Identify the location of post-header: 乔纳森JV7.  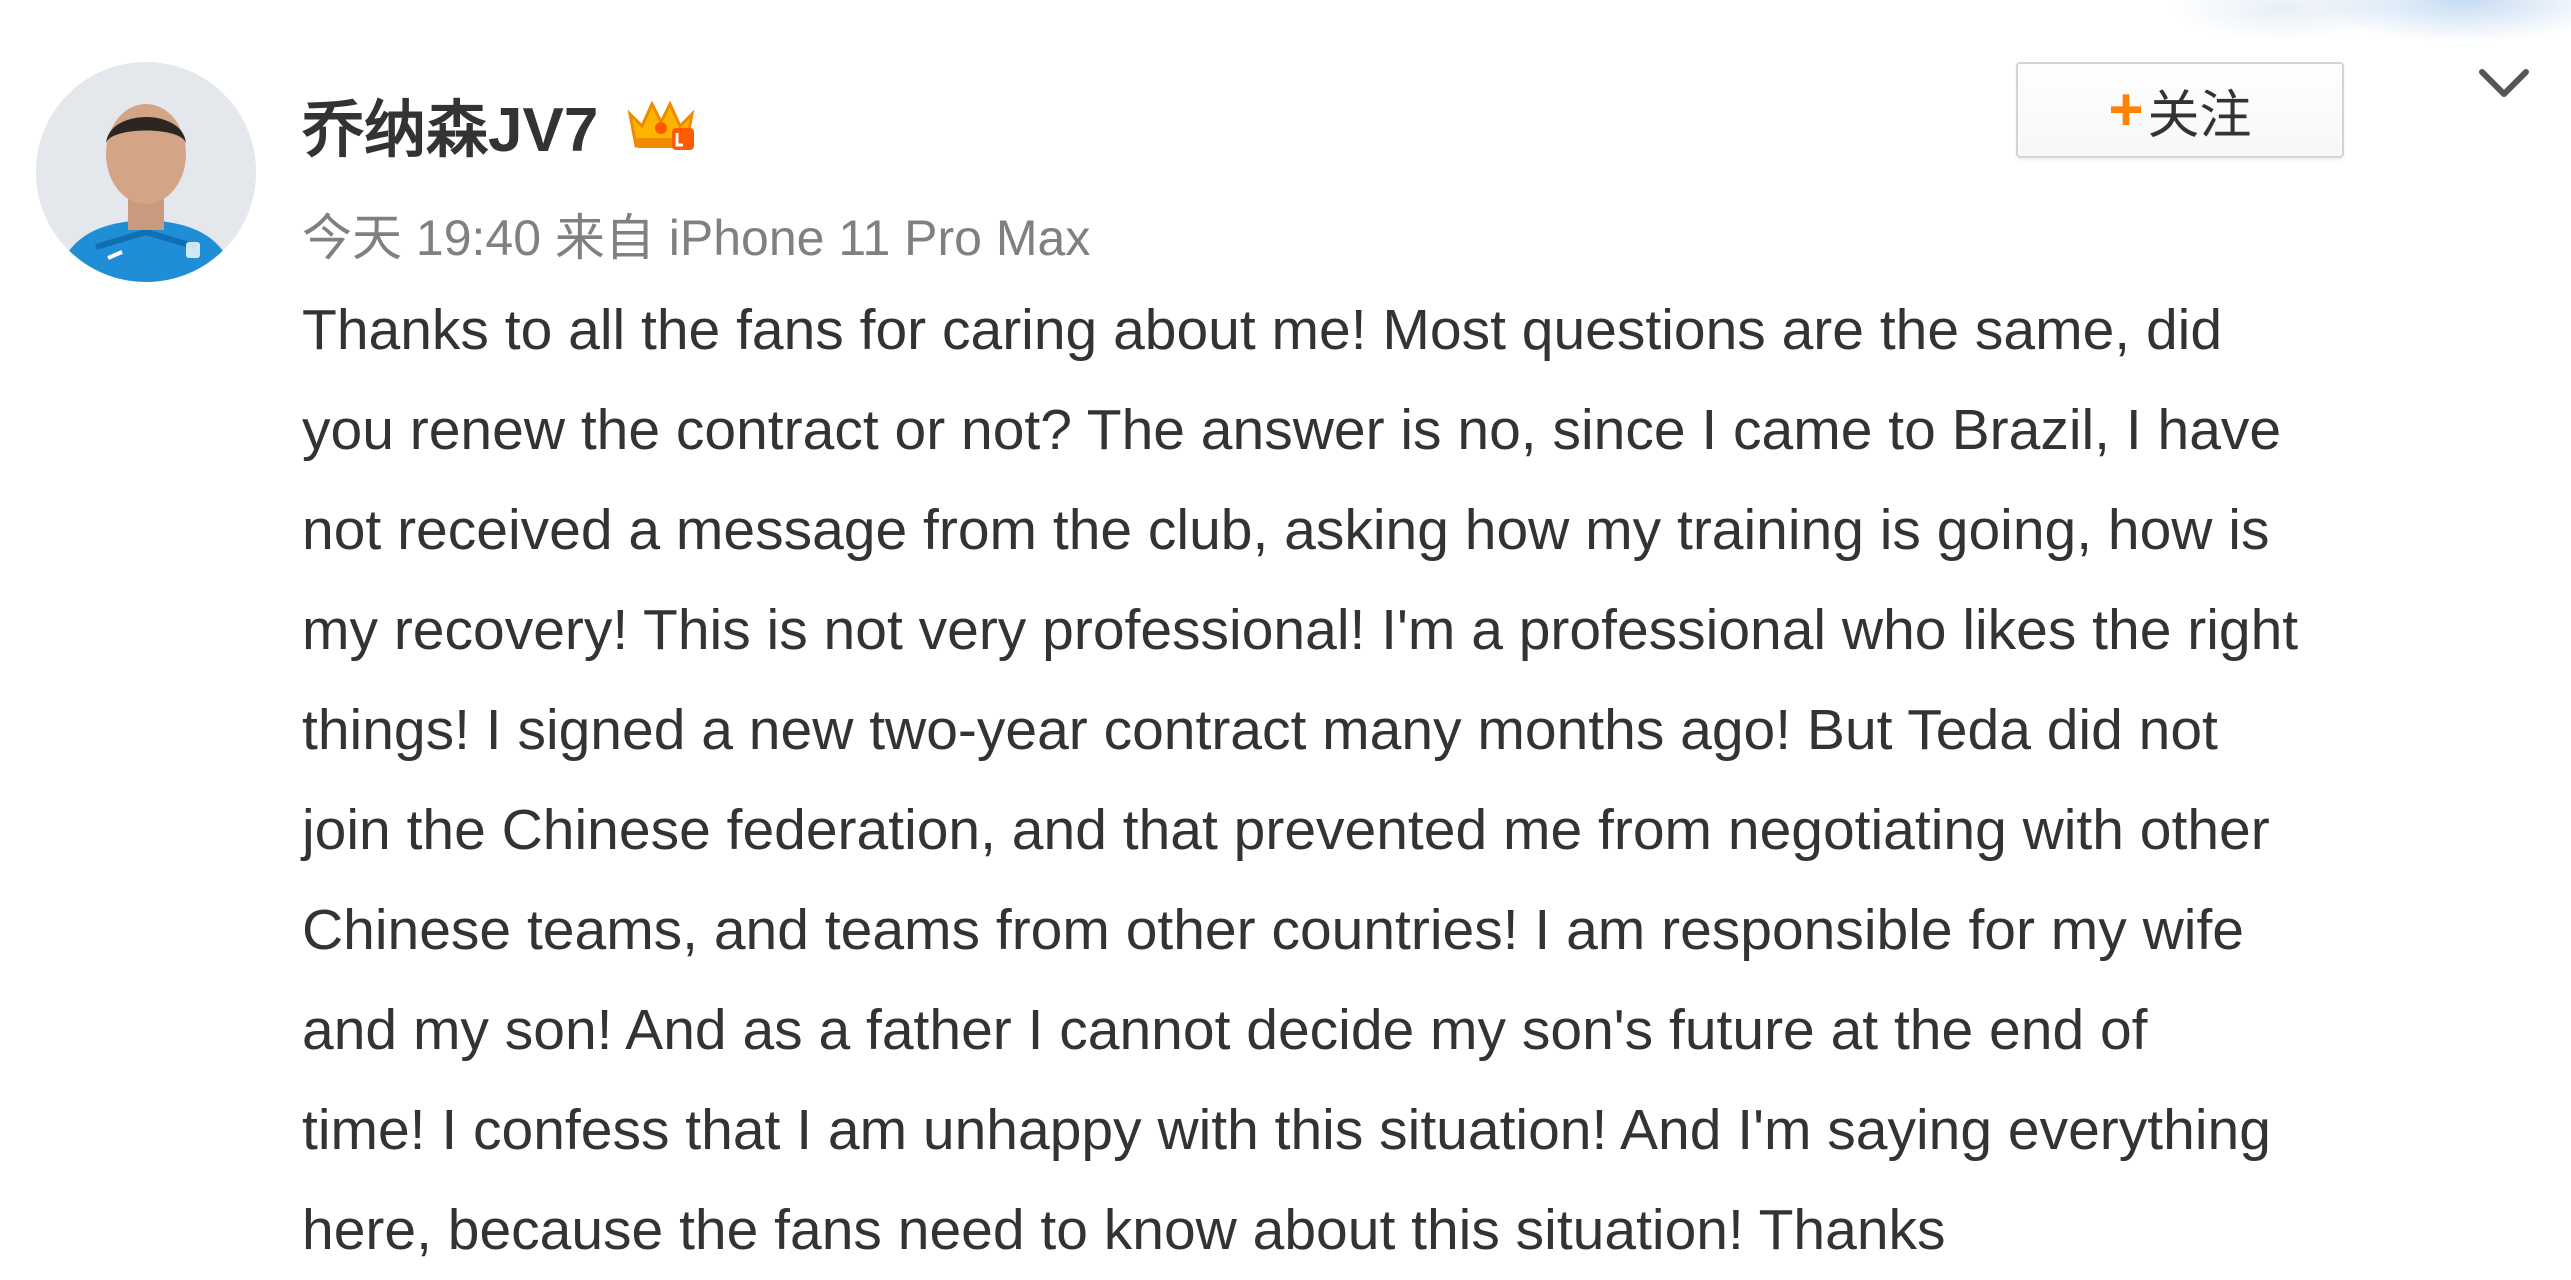
(500, 124).